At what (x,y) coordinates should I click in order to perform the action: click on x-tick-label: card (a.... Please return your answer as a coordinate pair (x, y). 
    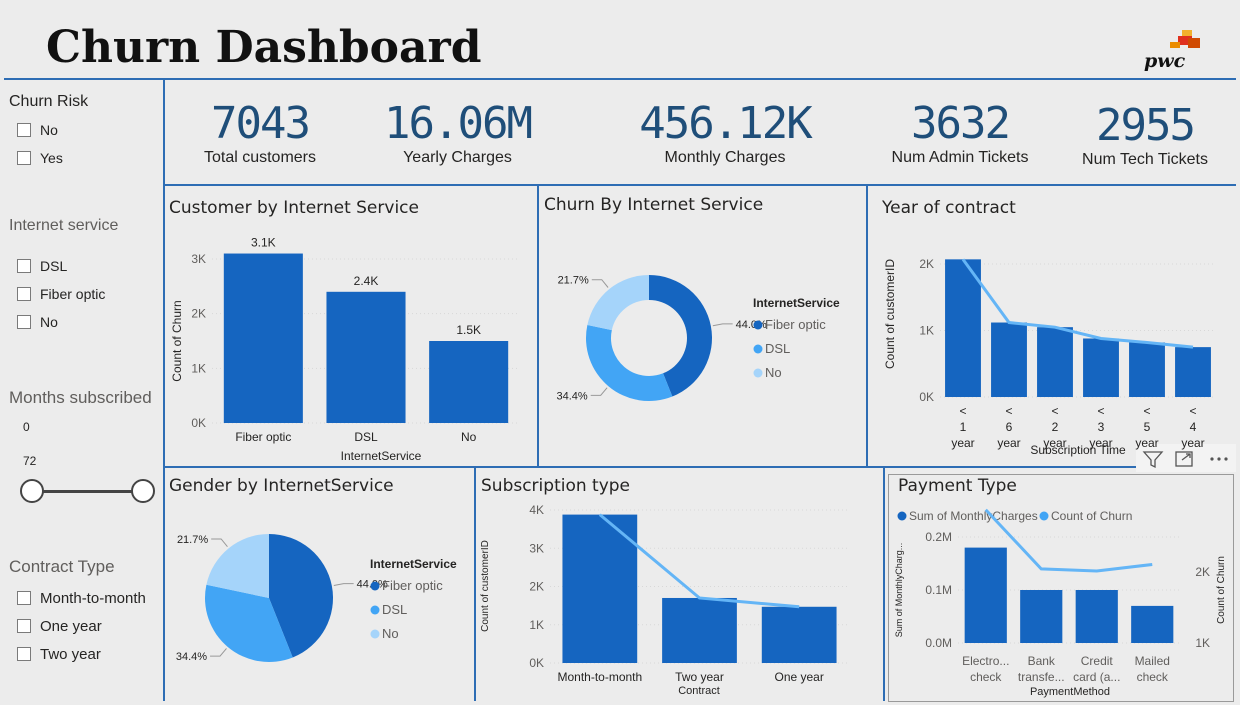
    Looking at the image, I should click on (1096, 677).